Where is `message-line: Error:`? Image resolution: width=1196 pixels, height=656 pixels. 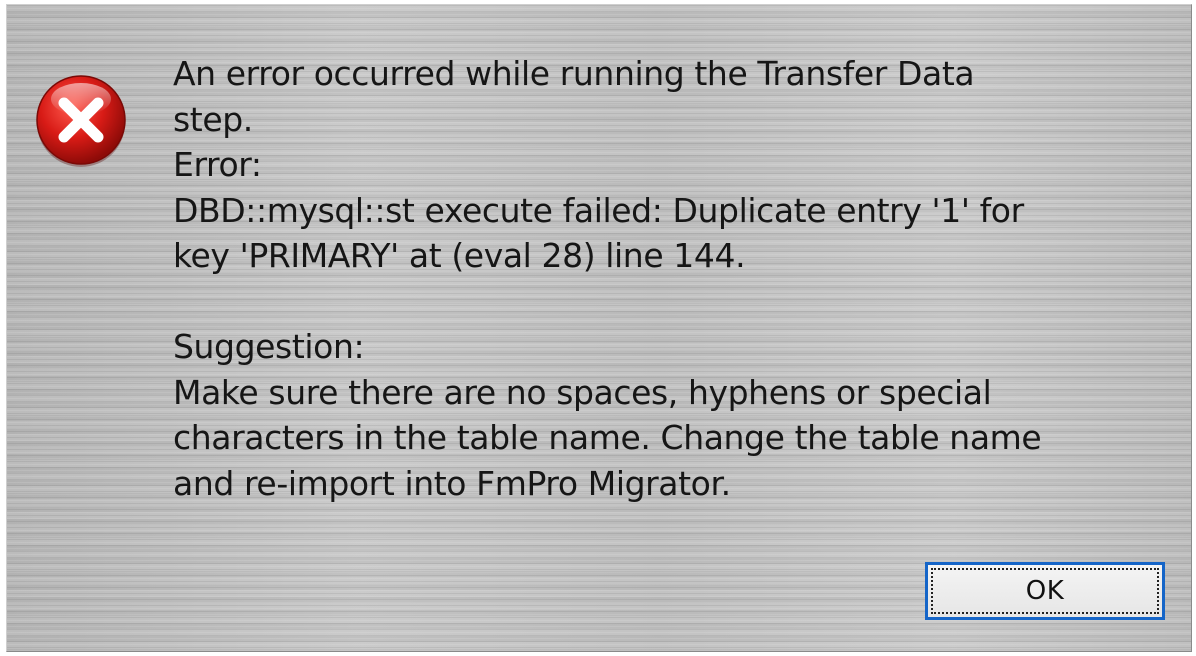
message-line: Error: is located at coordinates (217, 164).